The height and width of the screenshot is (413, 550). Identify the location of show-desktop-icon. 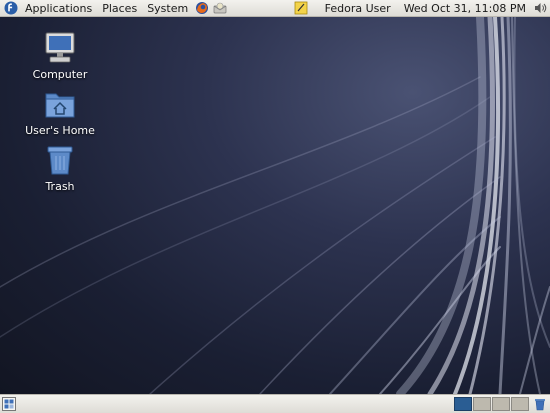
(9, 404).